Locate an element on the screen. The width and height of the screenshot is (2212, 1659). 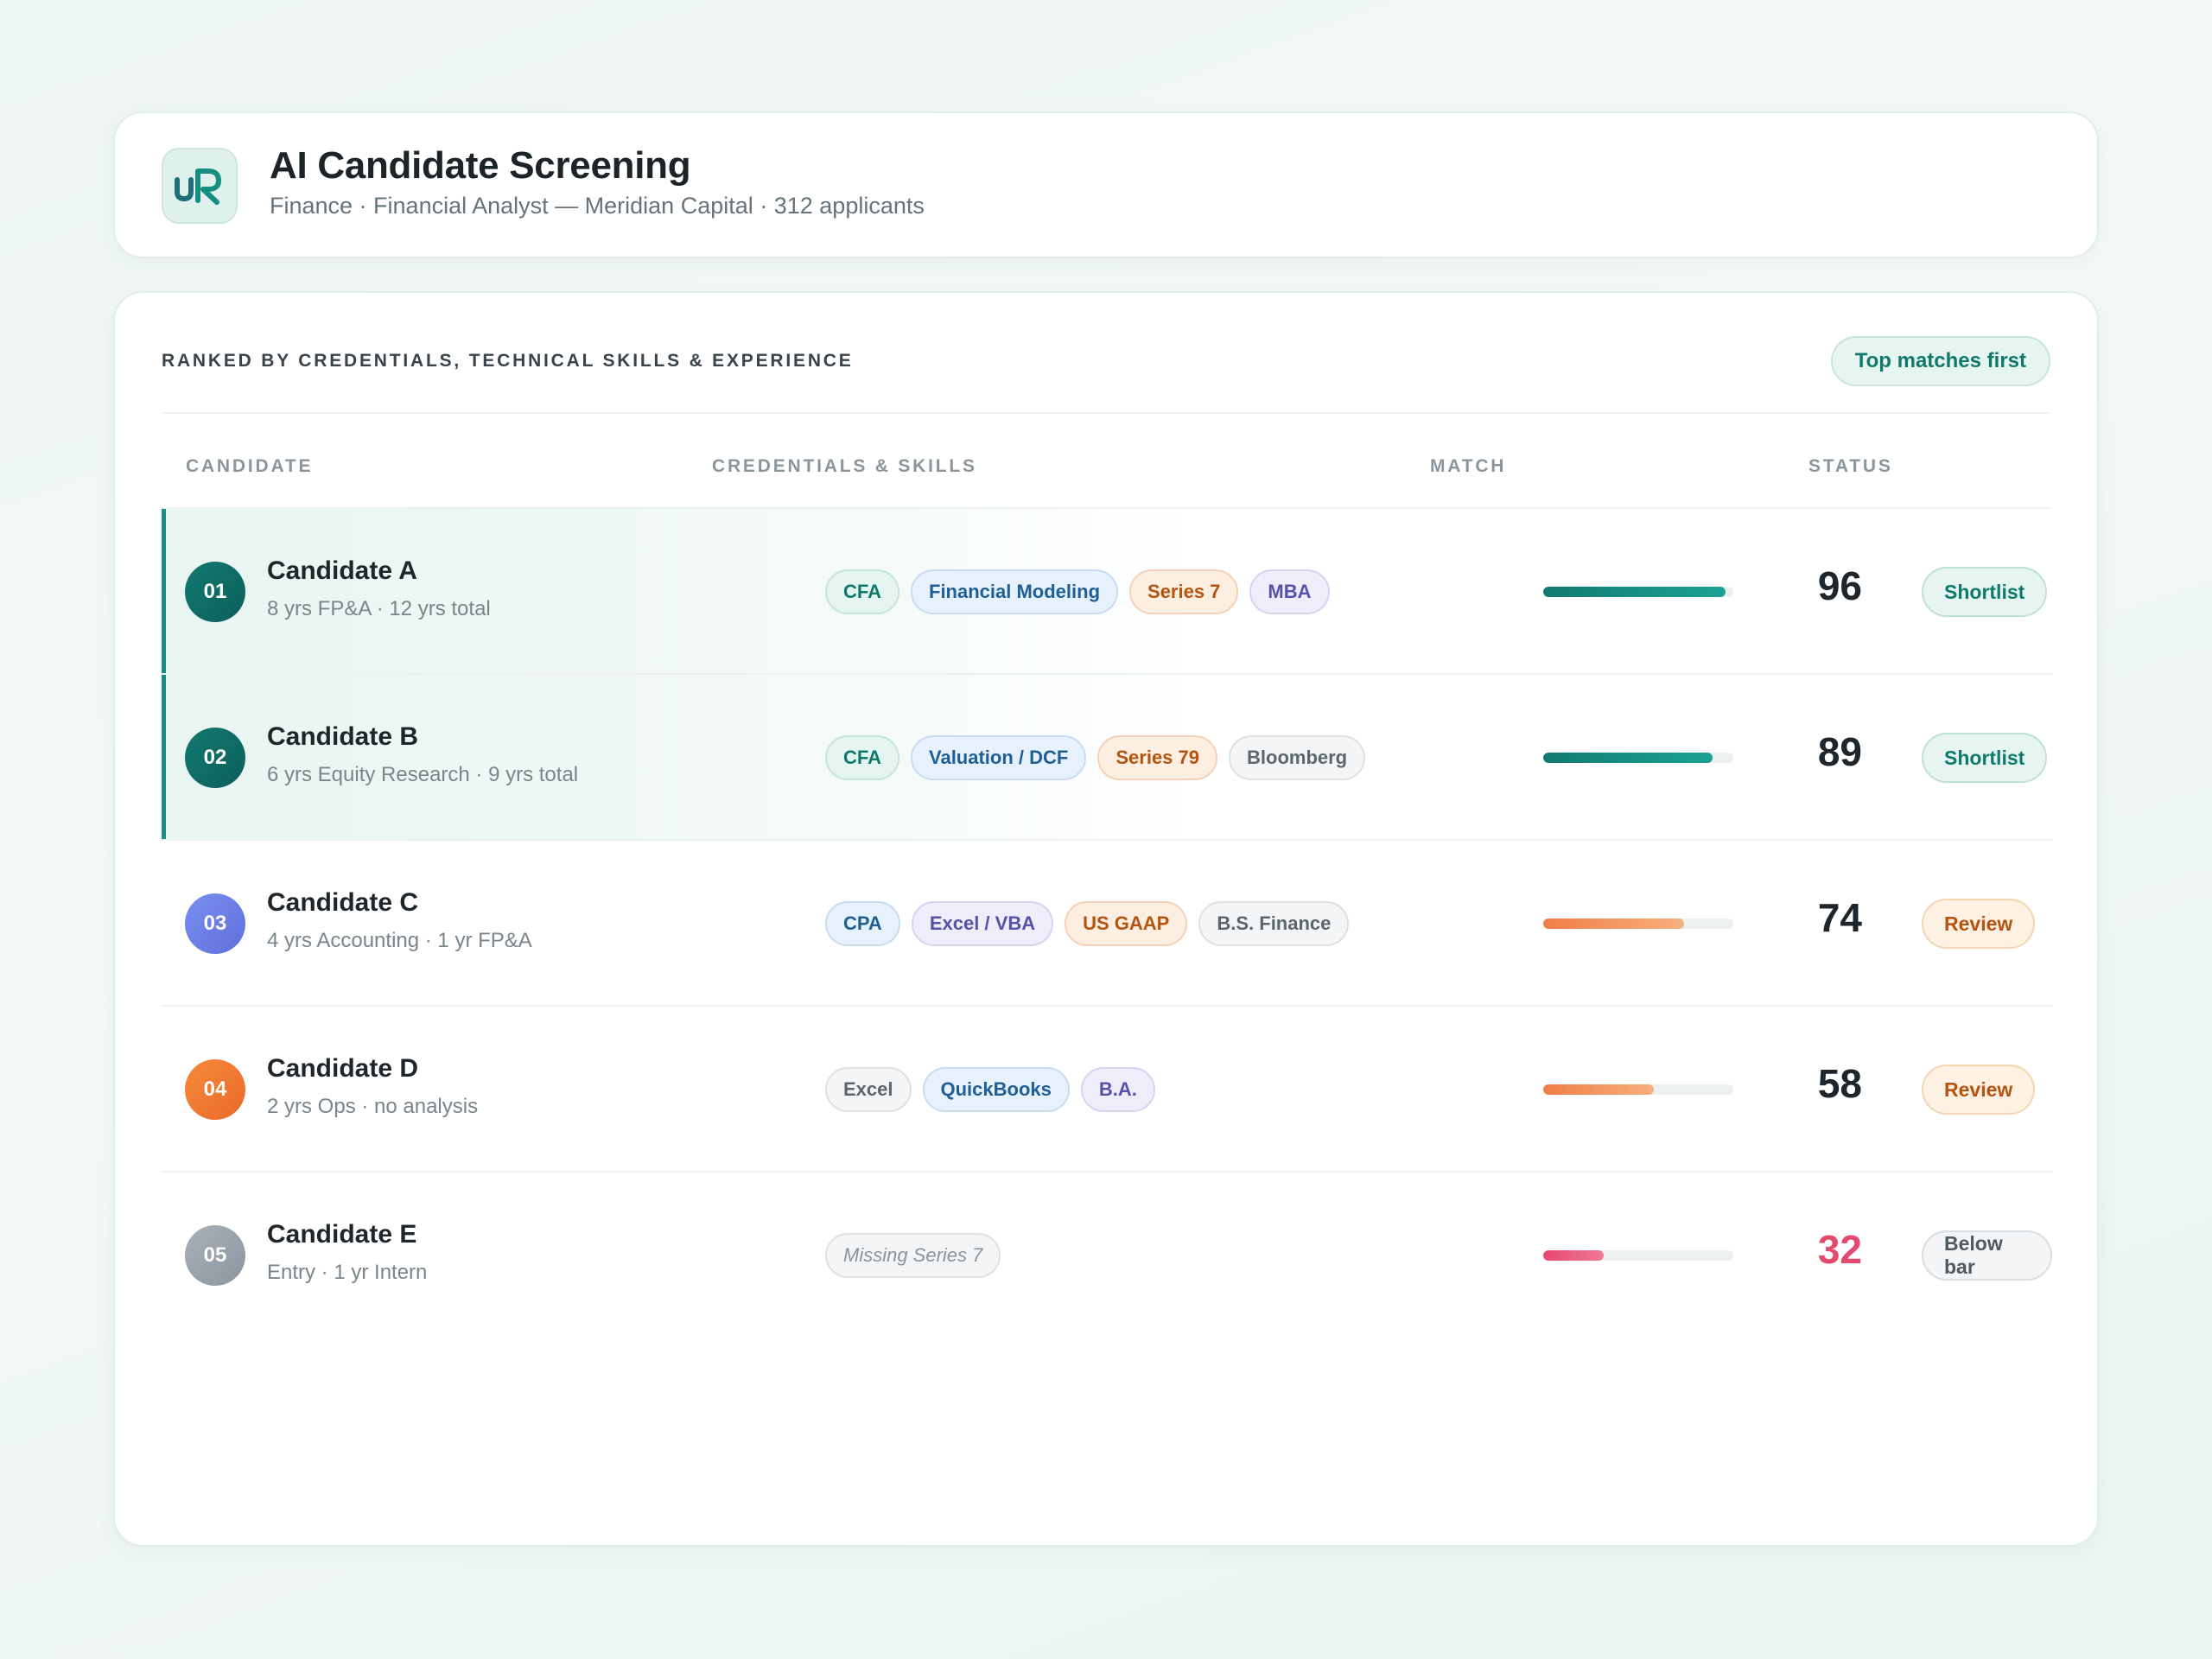
skill-chip: Excel is located at coordinates (868, 1089).